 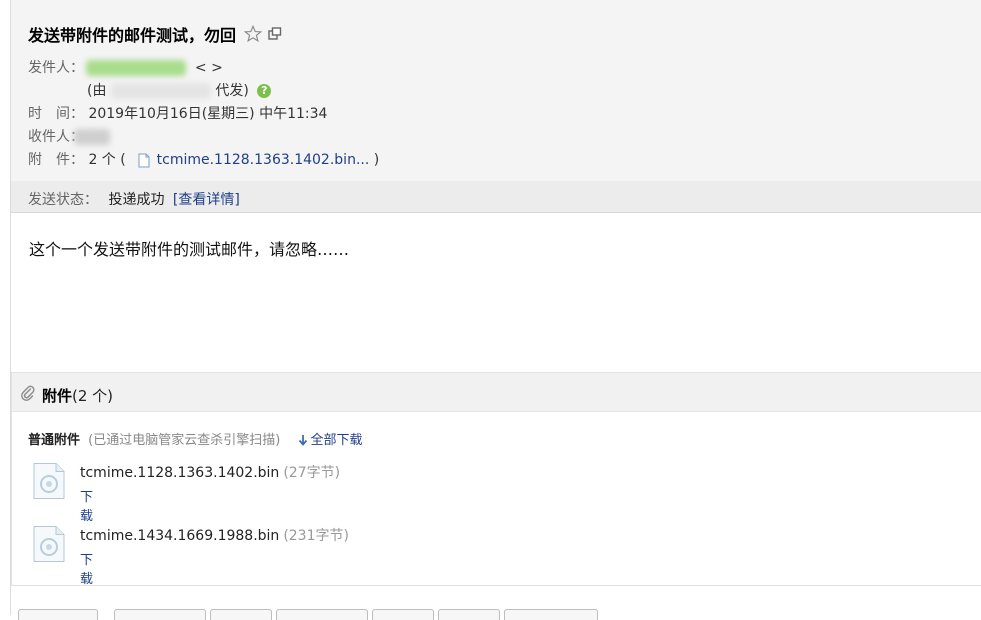 What do you see at coordinates (312, 473) in the screenshot?
I see `attachment-size: (27字节)` at bounding box center [312, 473].